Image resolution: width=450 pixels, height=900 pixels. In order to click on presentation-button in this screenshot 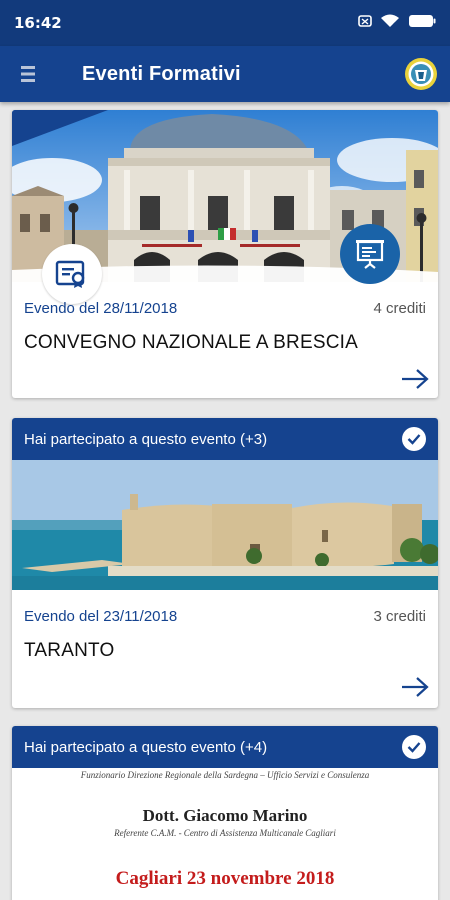, I will do `click(370, 254)`.